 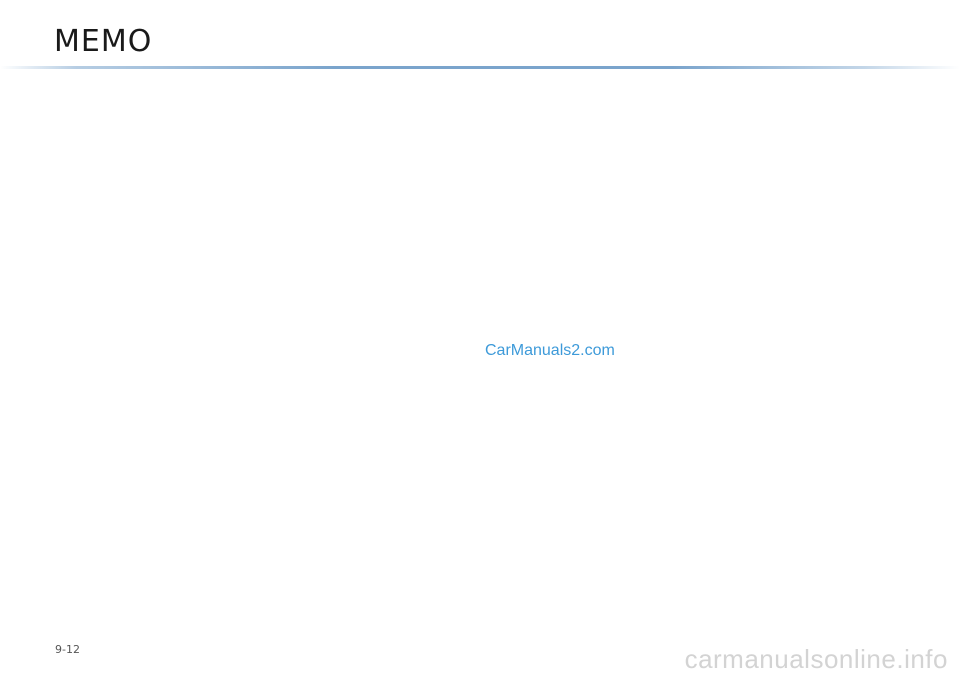 I want to click on page-number: 9-12, so click(x=67, y=649).